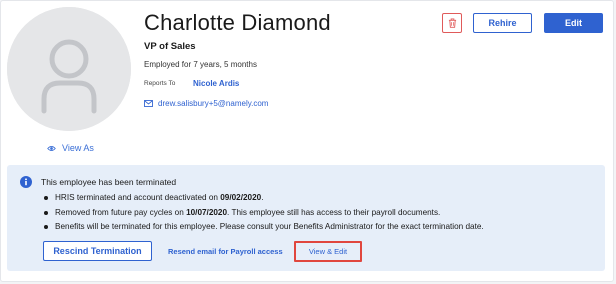 This screenshot has width=616, height=284. I want to click on edit-button: Edit, so click(573, 23).